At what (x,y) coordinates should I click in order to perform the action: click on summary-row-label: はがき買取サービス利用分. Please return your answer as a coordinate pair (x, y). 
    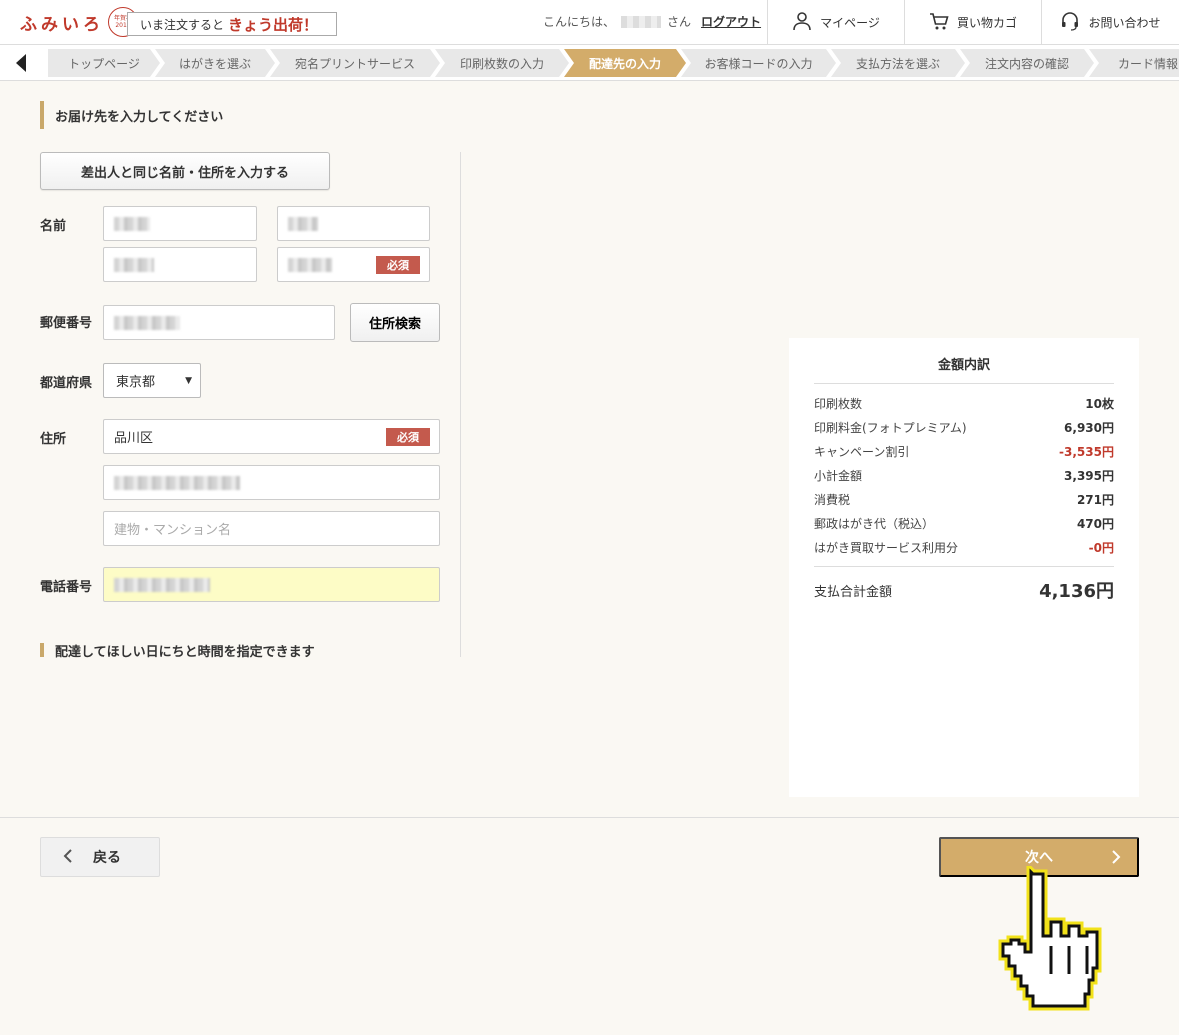
    Looking at the image, I should click on (886, 548).